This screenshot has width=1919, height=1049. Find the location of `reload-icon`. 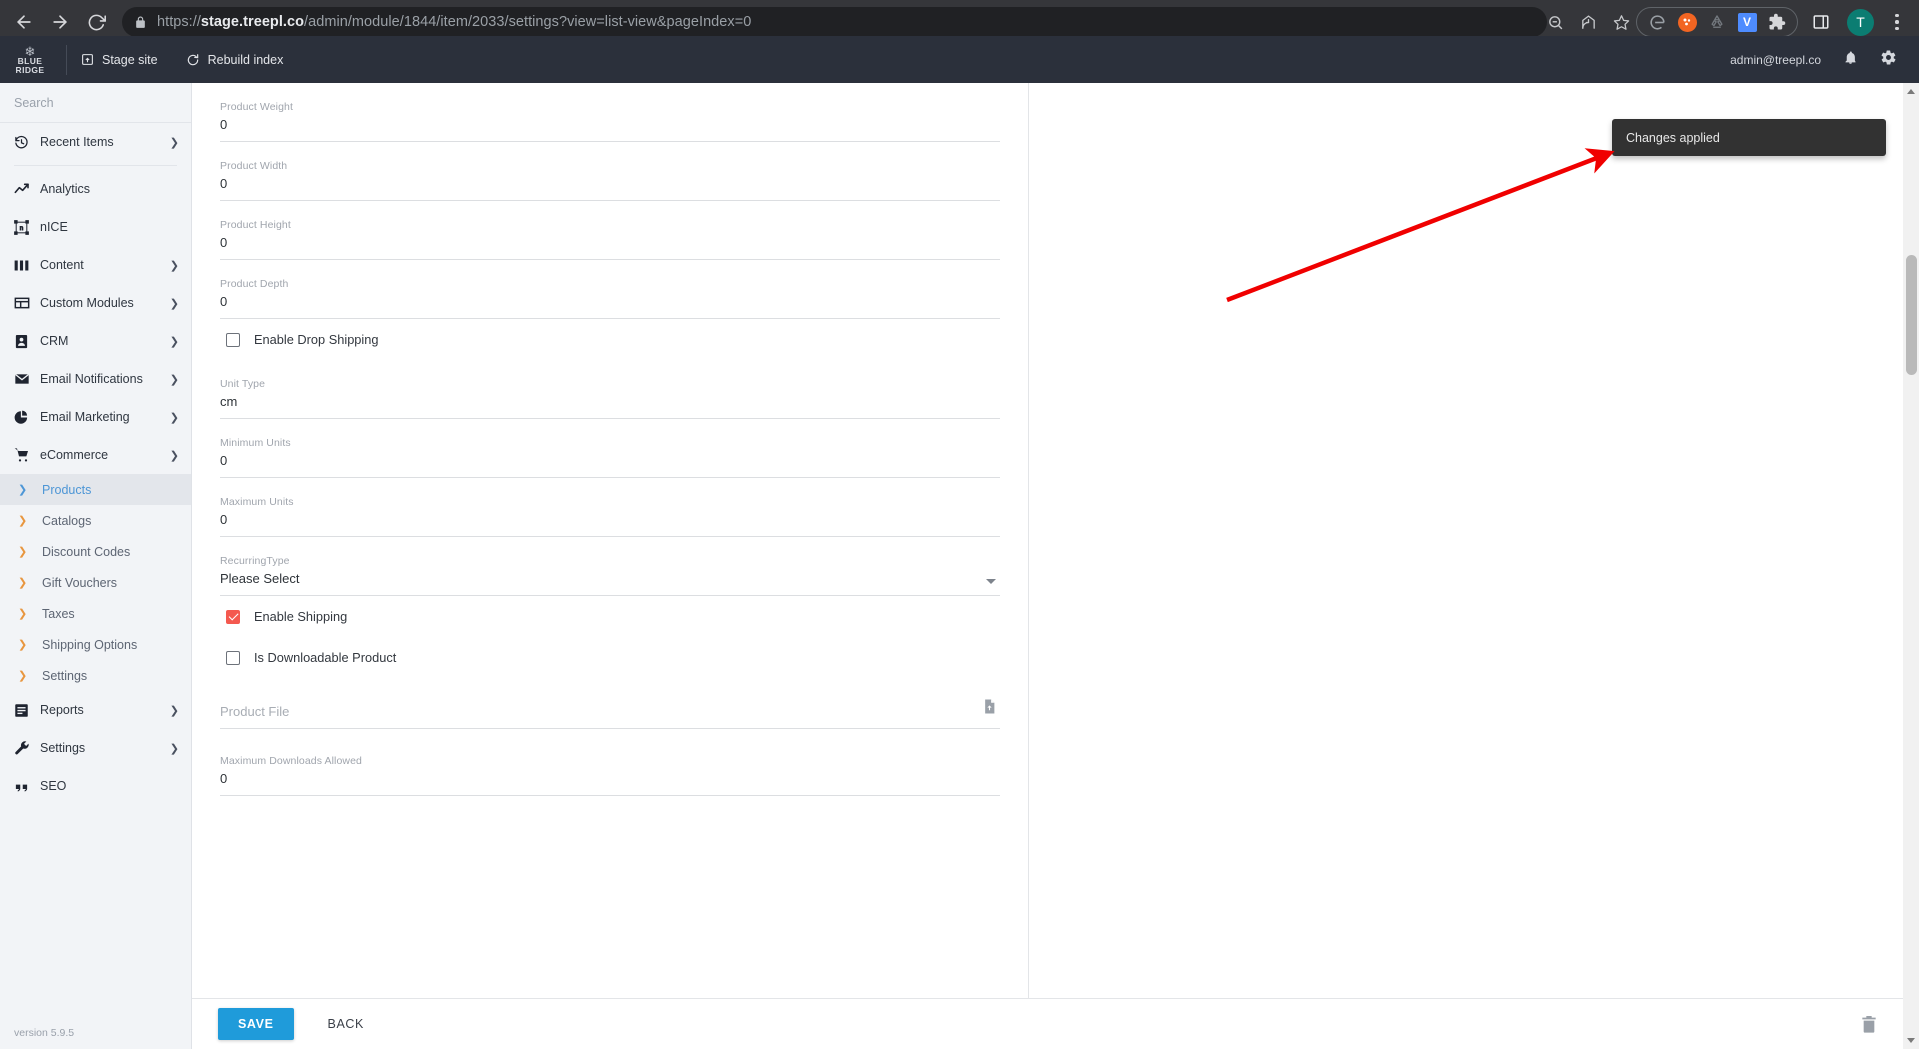

reload-icon is located at coordinates (96, 22).